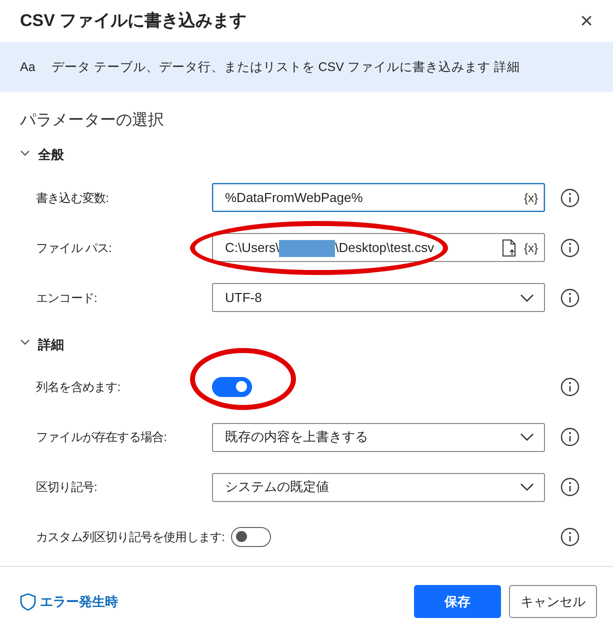 The image size is (613, 643). I want to click on file-path-field: C:\Users\ \Desktop\test.csv {x}, so click(378, 247).